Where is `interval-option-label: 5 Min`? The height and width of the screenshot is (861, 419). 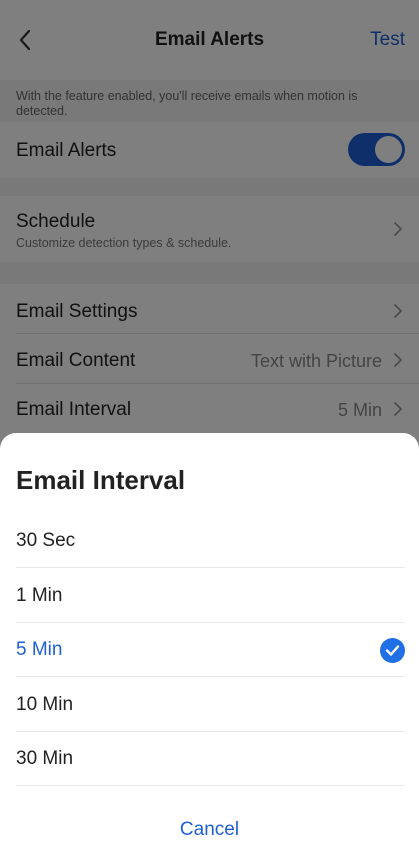 interval-option-label: 5 Min is located at coordinates (39, 649).